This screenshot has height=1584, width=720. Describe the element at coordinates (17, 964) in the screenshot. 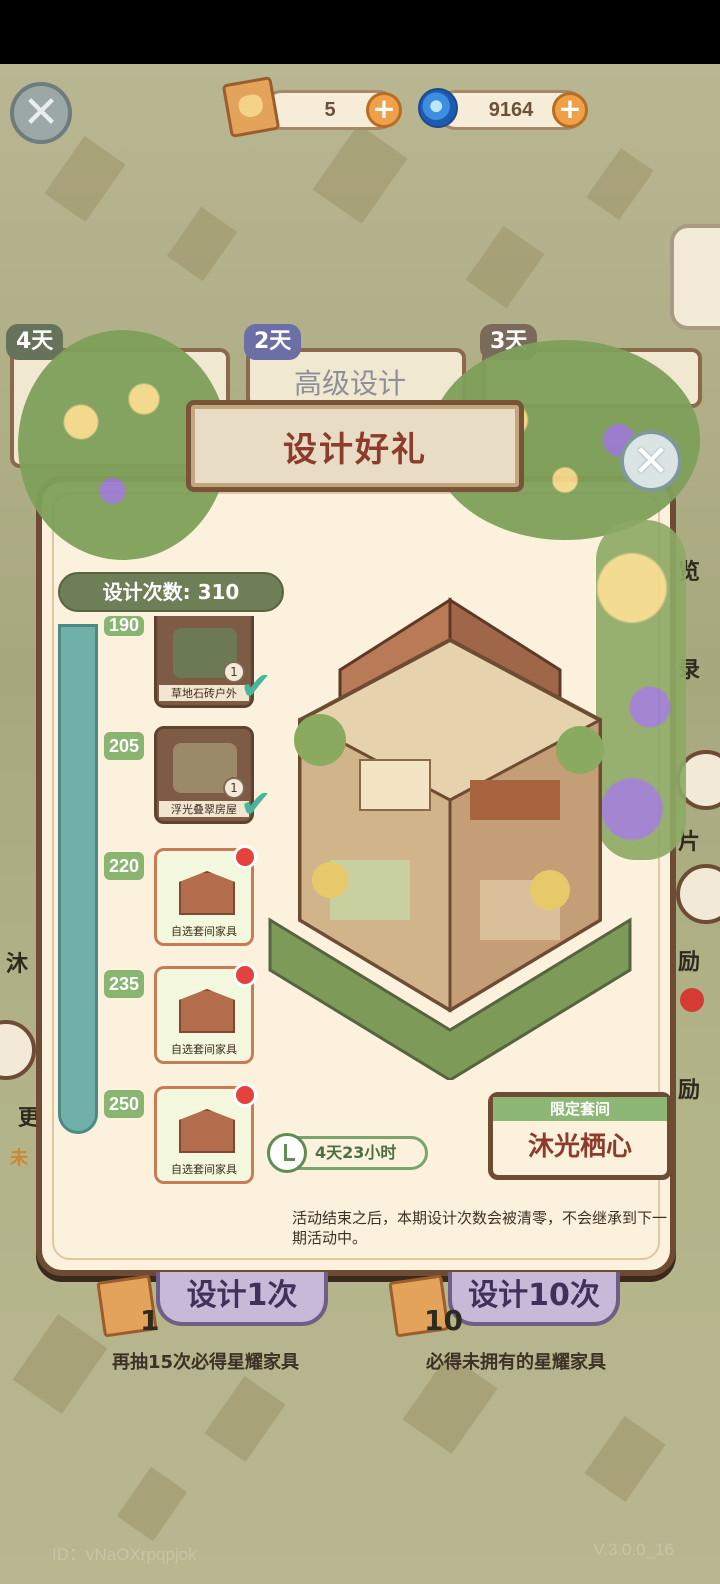

I see `side-label: 沐` at that location.